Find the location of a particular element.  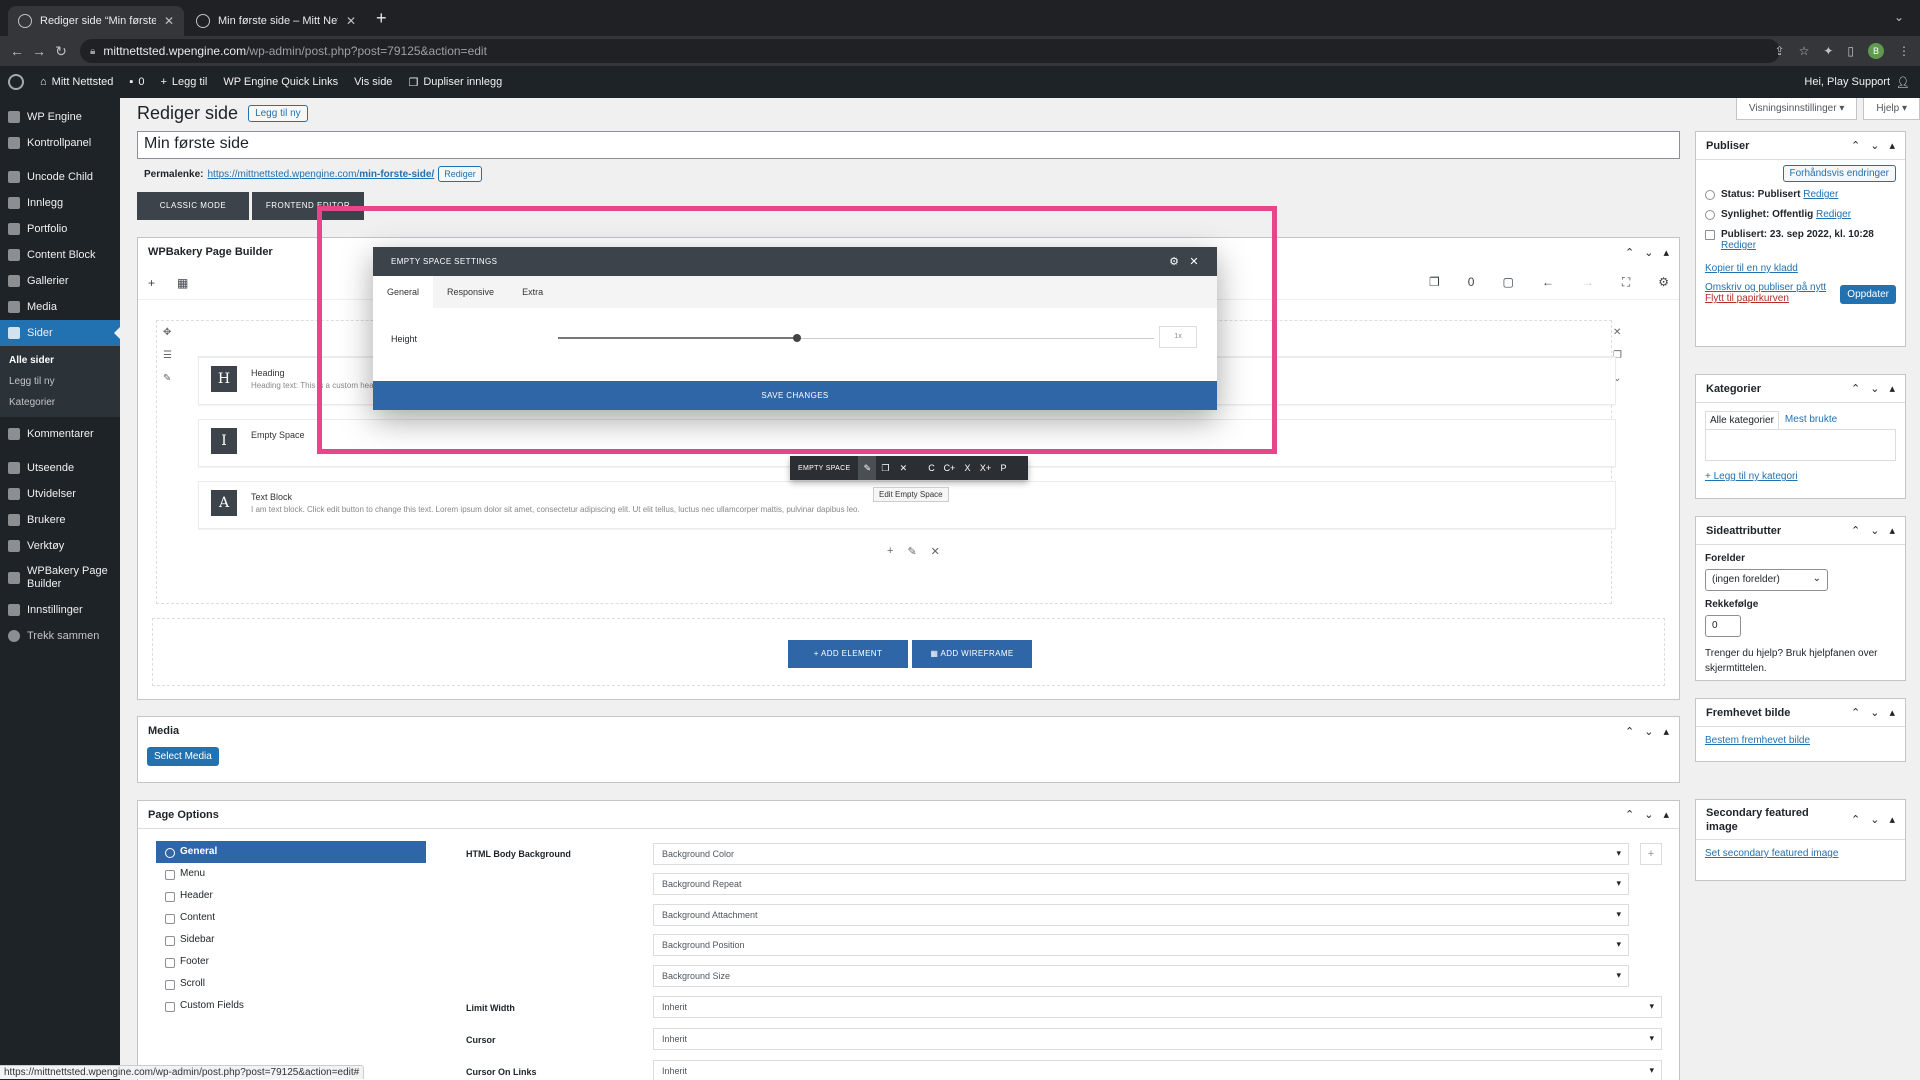

sidebar-item-appearance: Utseende is located at coordinates (60, 468).